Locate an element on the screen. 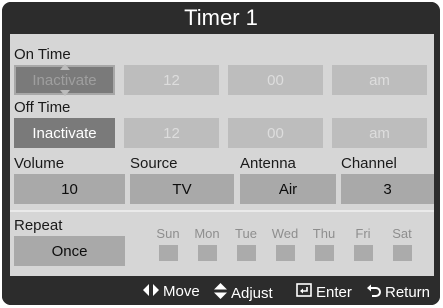 The height and width of the screenshot is (308, 443). day-label-mon: Mon is located at coordinates (207, 233).